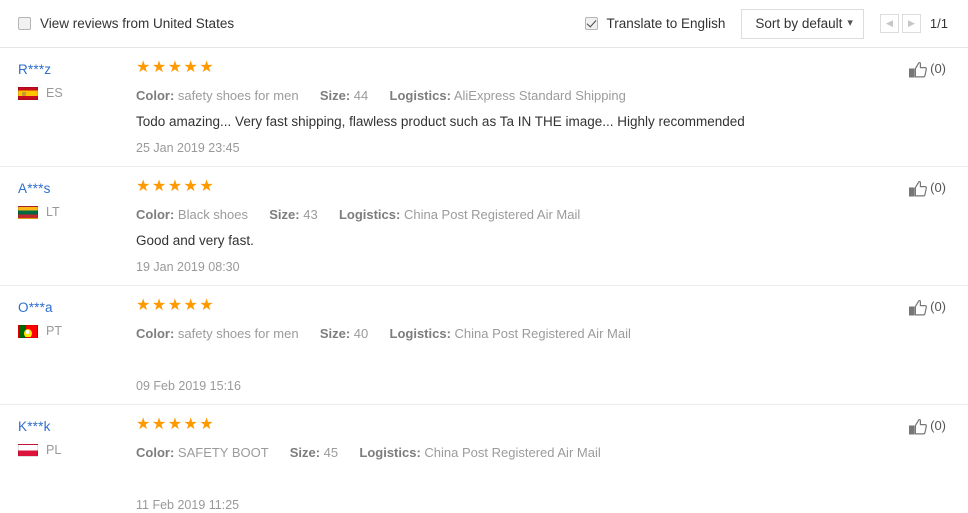 This screenshot has height=513, width=968. What do you see at coordinates (331, 452) in the screenshot?
I see `size-value: 45` at bounding box center [331, 452].